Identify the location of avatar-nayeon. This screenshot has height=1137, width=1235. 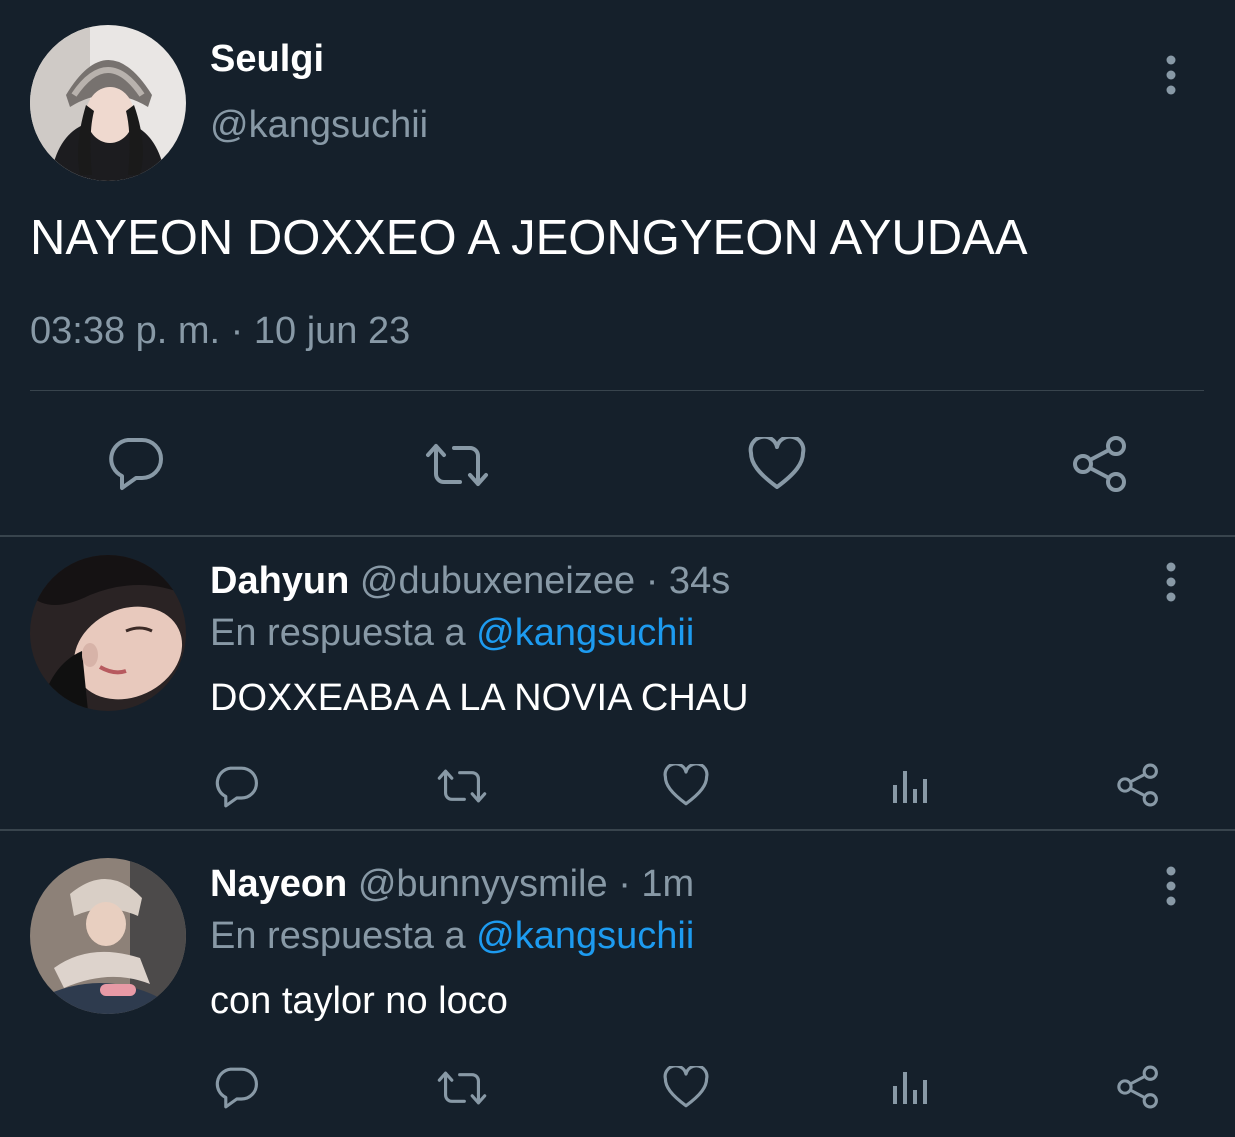
(108, 936).